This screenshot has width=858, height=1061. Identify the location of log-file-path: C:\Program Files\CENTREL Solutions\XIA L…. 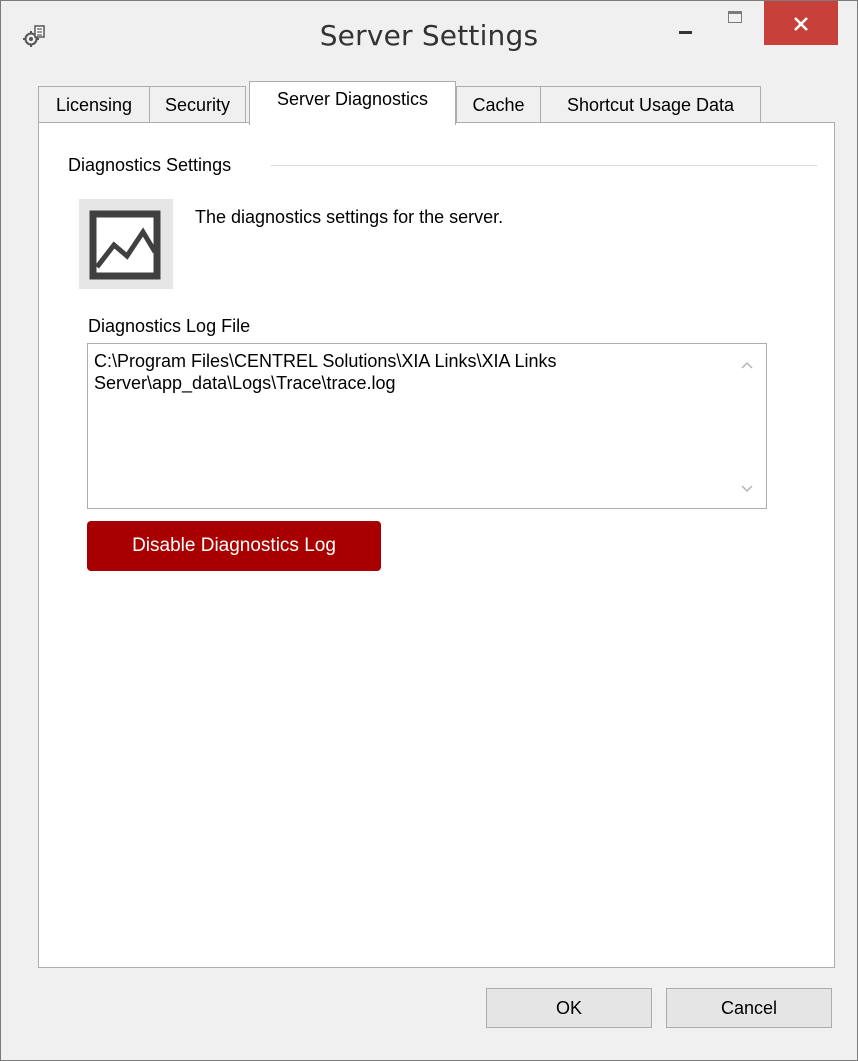
(325, 372).